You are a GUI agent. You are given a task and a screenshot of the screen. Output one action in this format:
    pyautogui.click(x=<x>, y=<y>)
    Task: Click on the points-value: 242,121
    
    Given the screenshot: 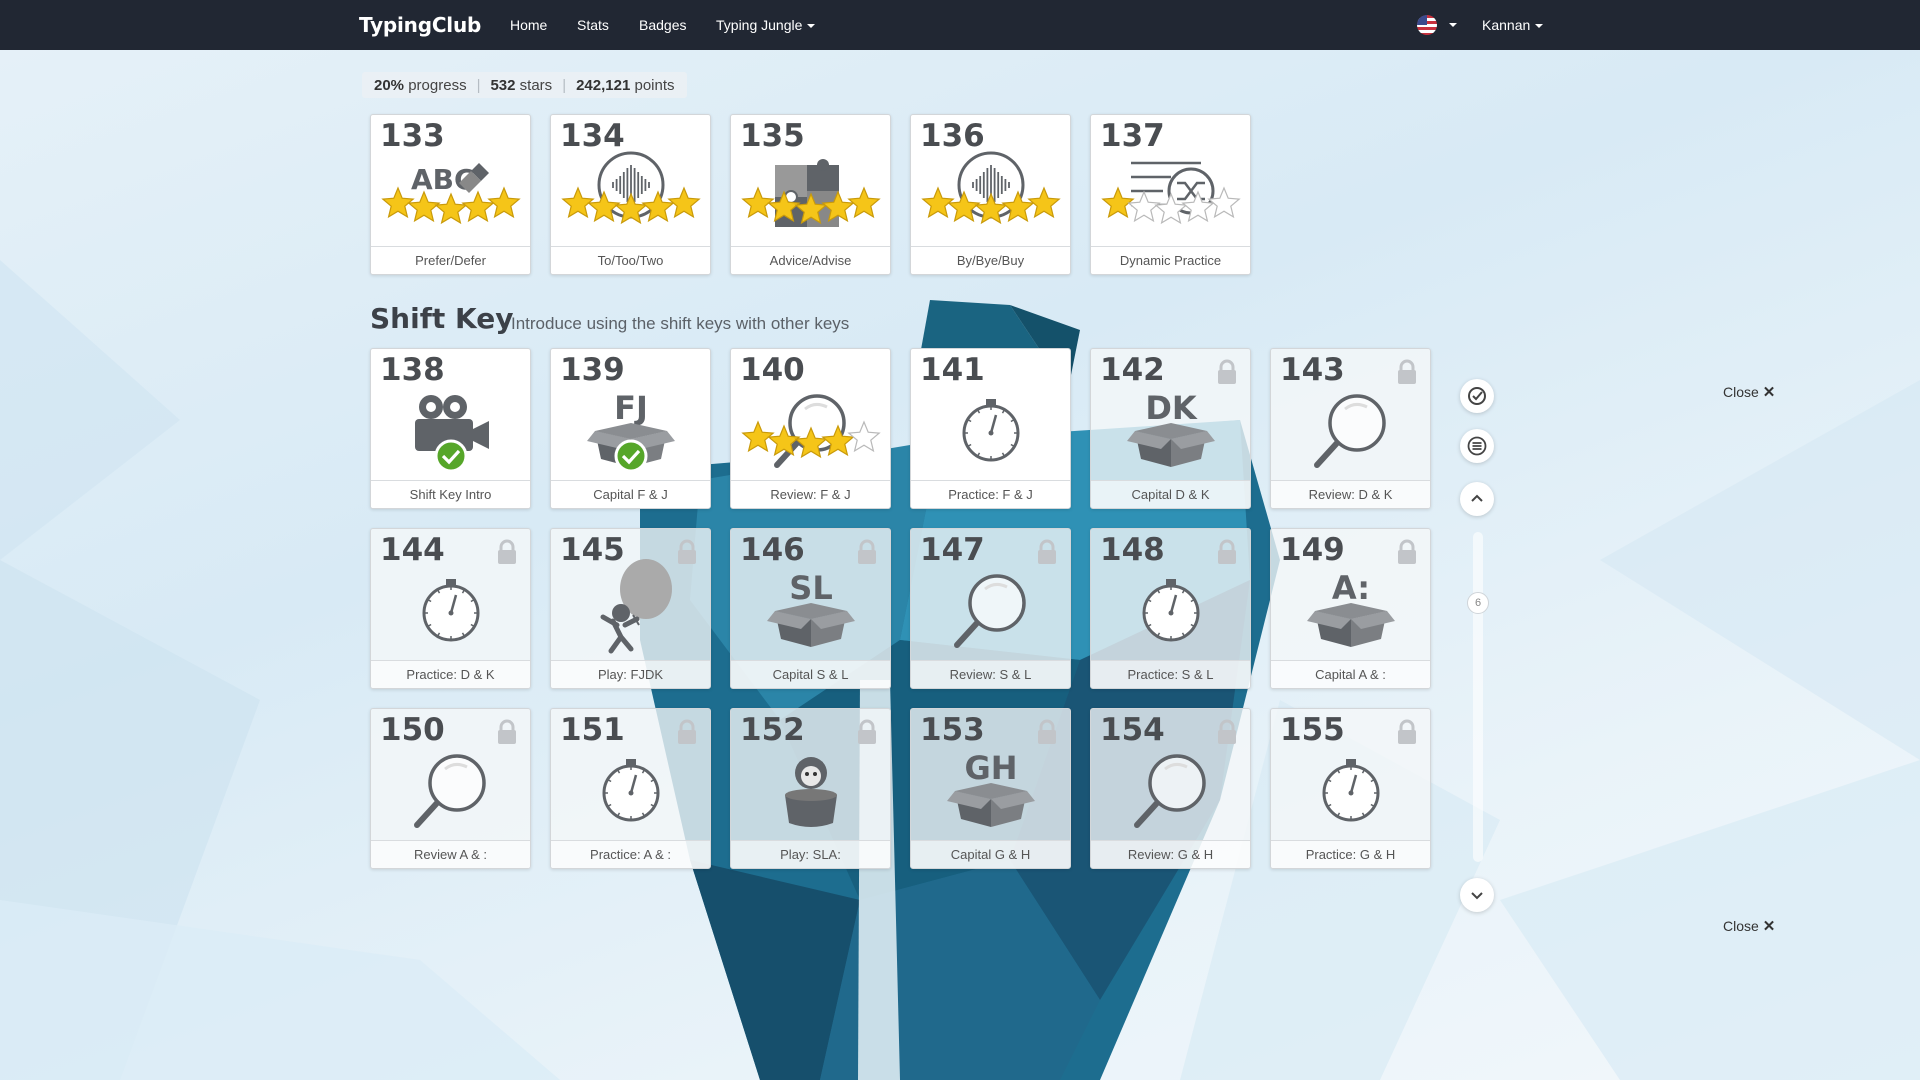 What is the action you would take?
    pyautogui.click(x=603, y=85)
    